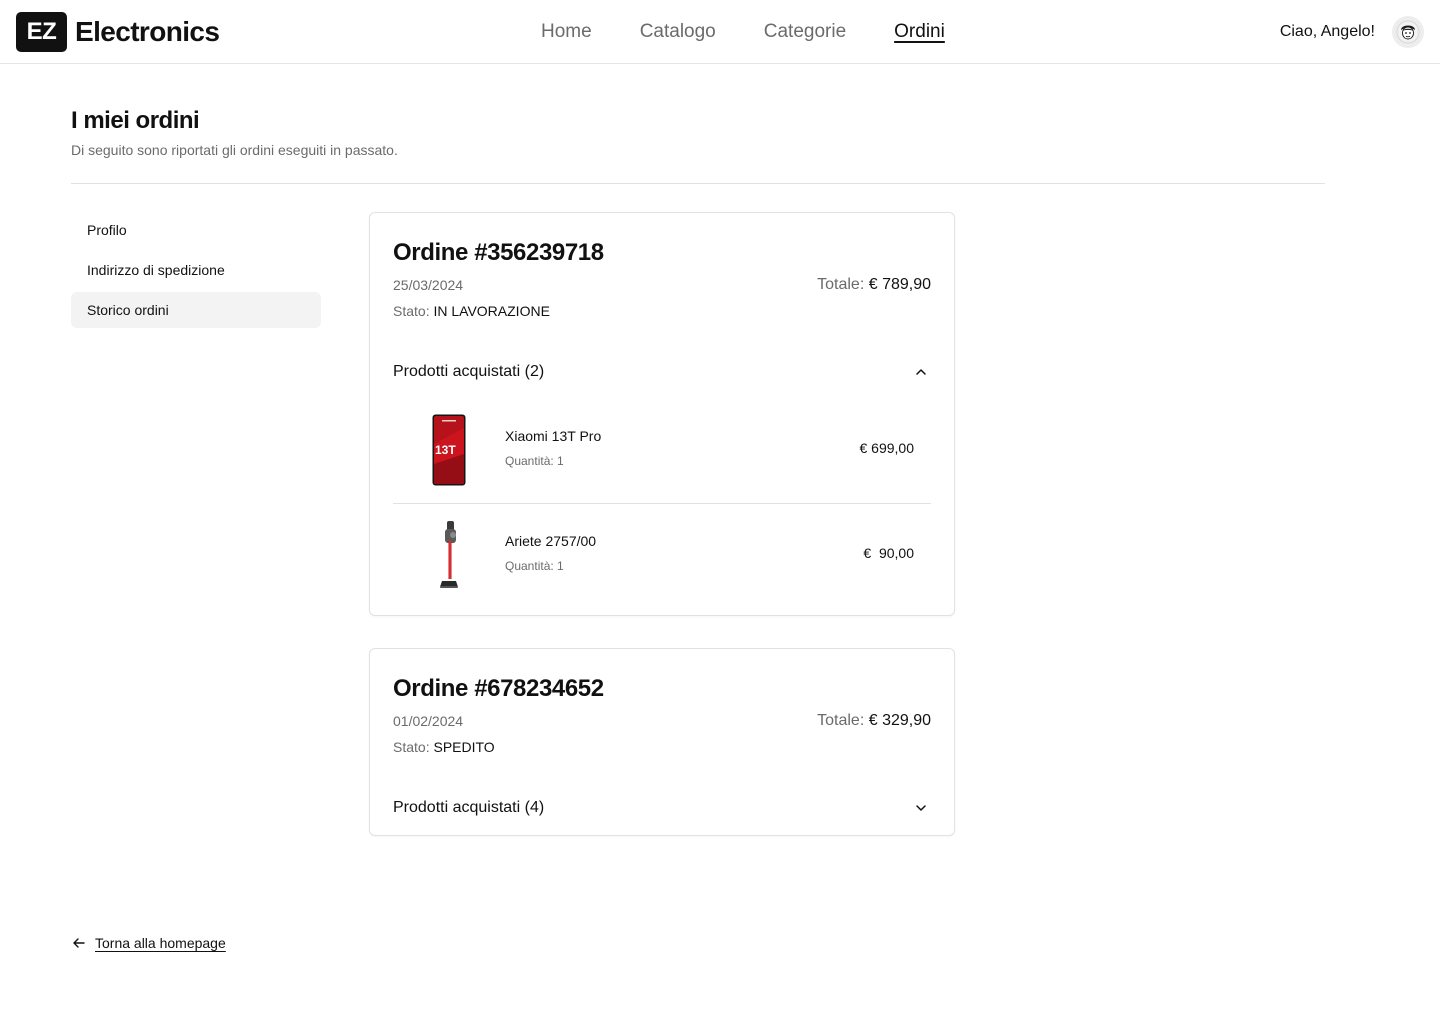  What do you see at coordinates (662, 555) in the screenshot?
I see `product-row: Ariete 2757/00 Quantità: 1 € 90,00` at bounding box center [662, 555].